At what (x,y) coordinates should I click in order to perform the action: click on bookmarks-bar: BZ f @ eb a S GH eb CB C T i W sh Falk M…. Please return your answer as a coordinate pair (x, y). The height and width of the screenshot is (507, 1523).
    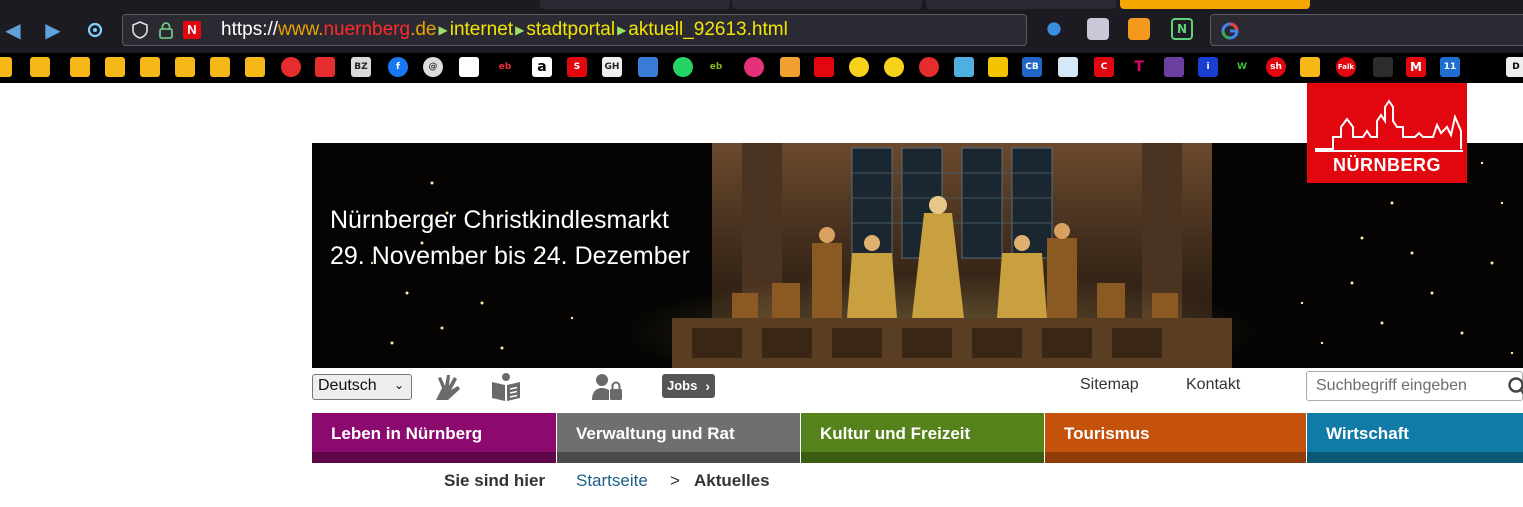
    Looking at the image, I should click on (761, 68).